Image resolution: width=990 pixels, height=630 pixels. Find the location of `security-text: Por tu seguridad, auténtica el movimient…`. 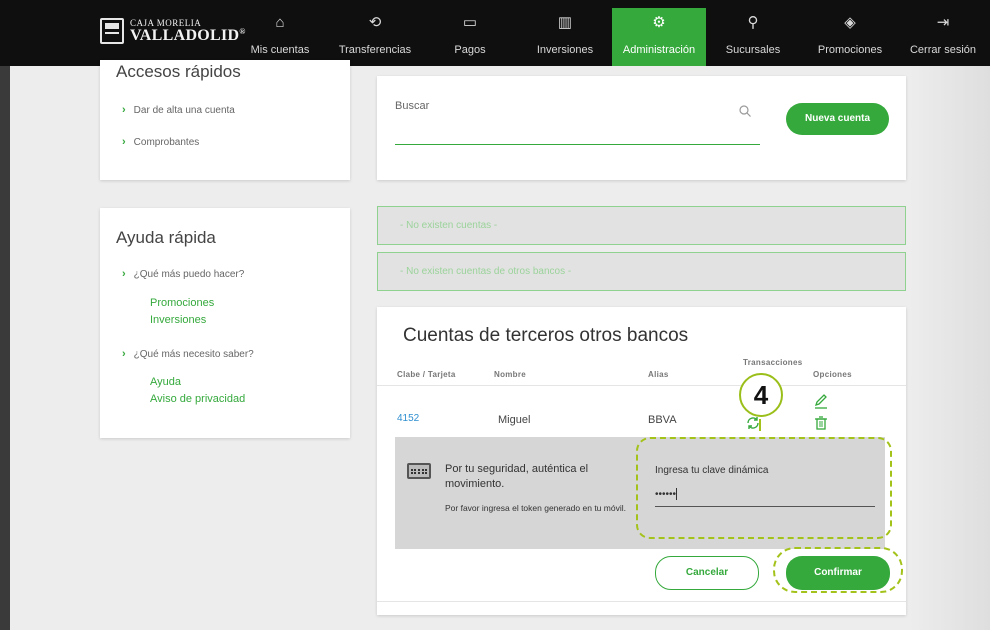

security-text: Por tu seguridad, auténtica el movimient… is located at coordinates (517, 476).